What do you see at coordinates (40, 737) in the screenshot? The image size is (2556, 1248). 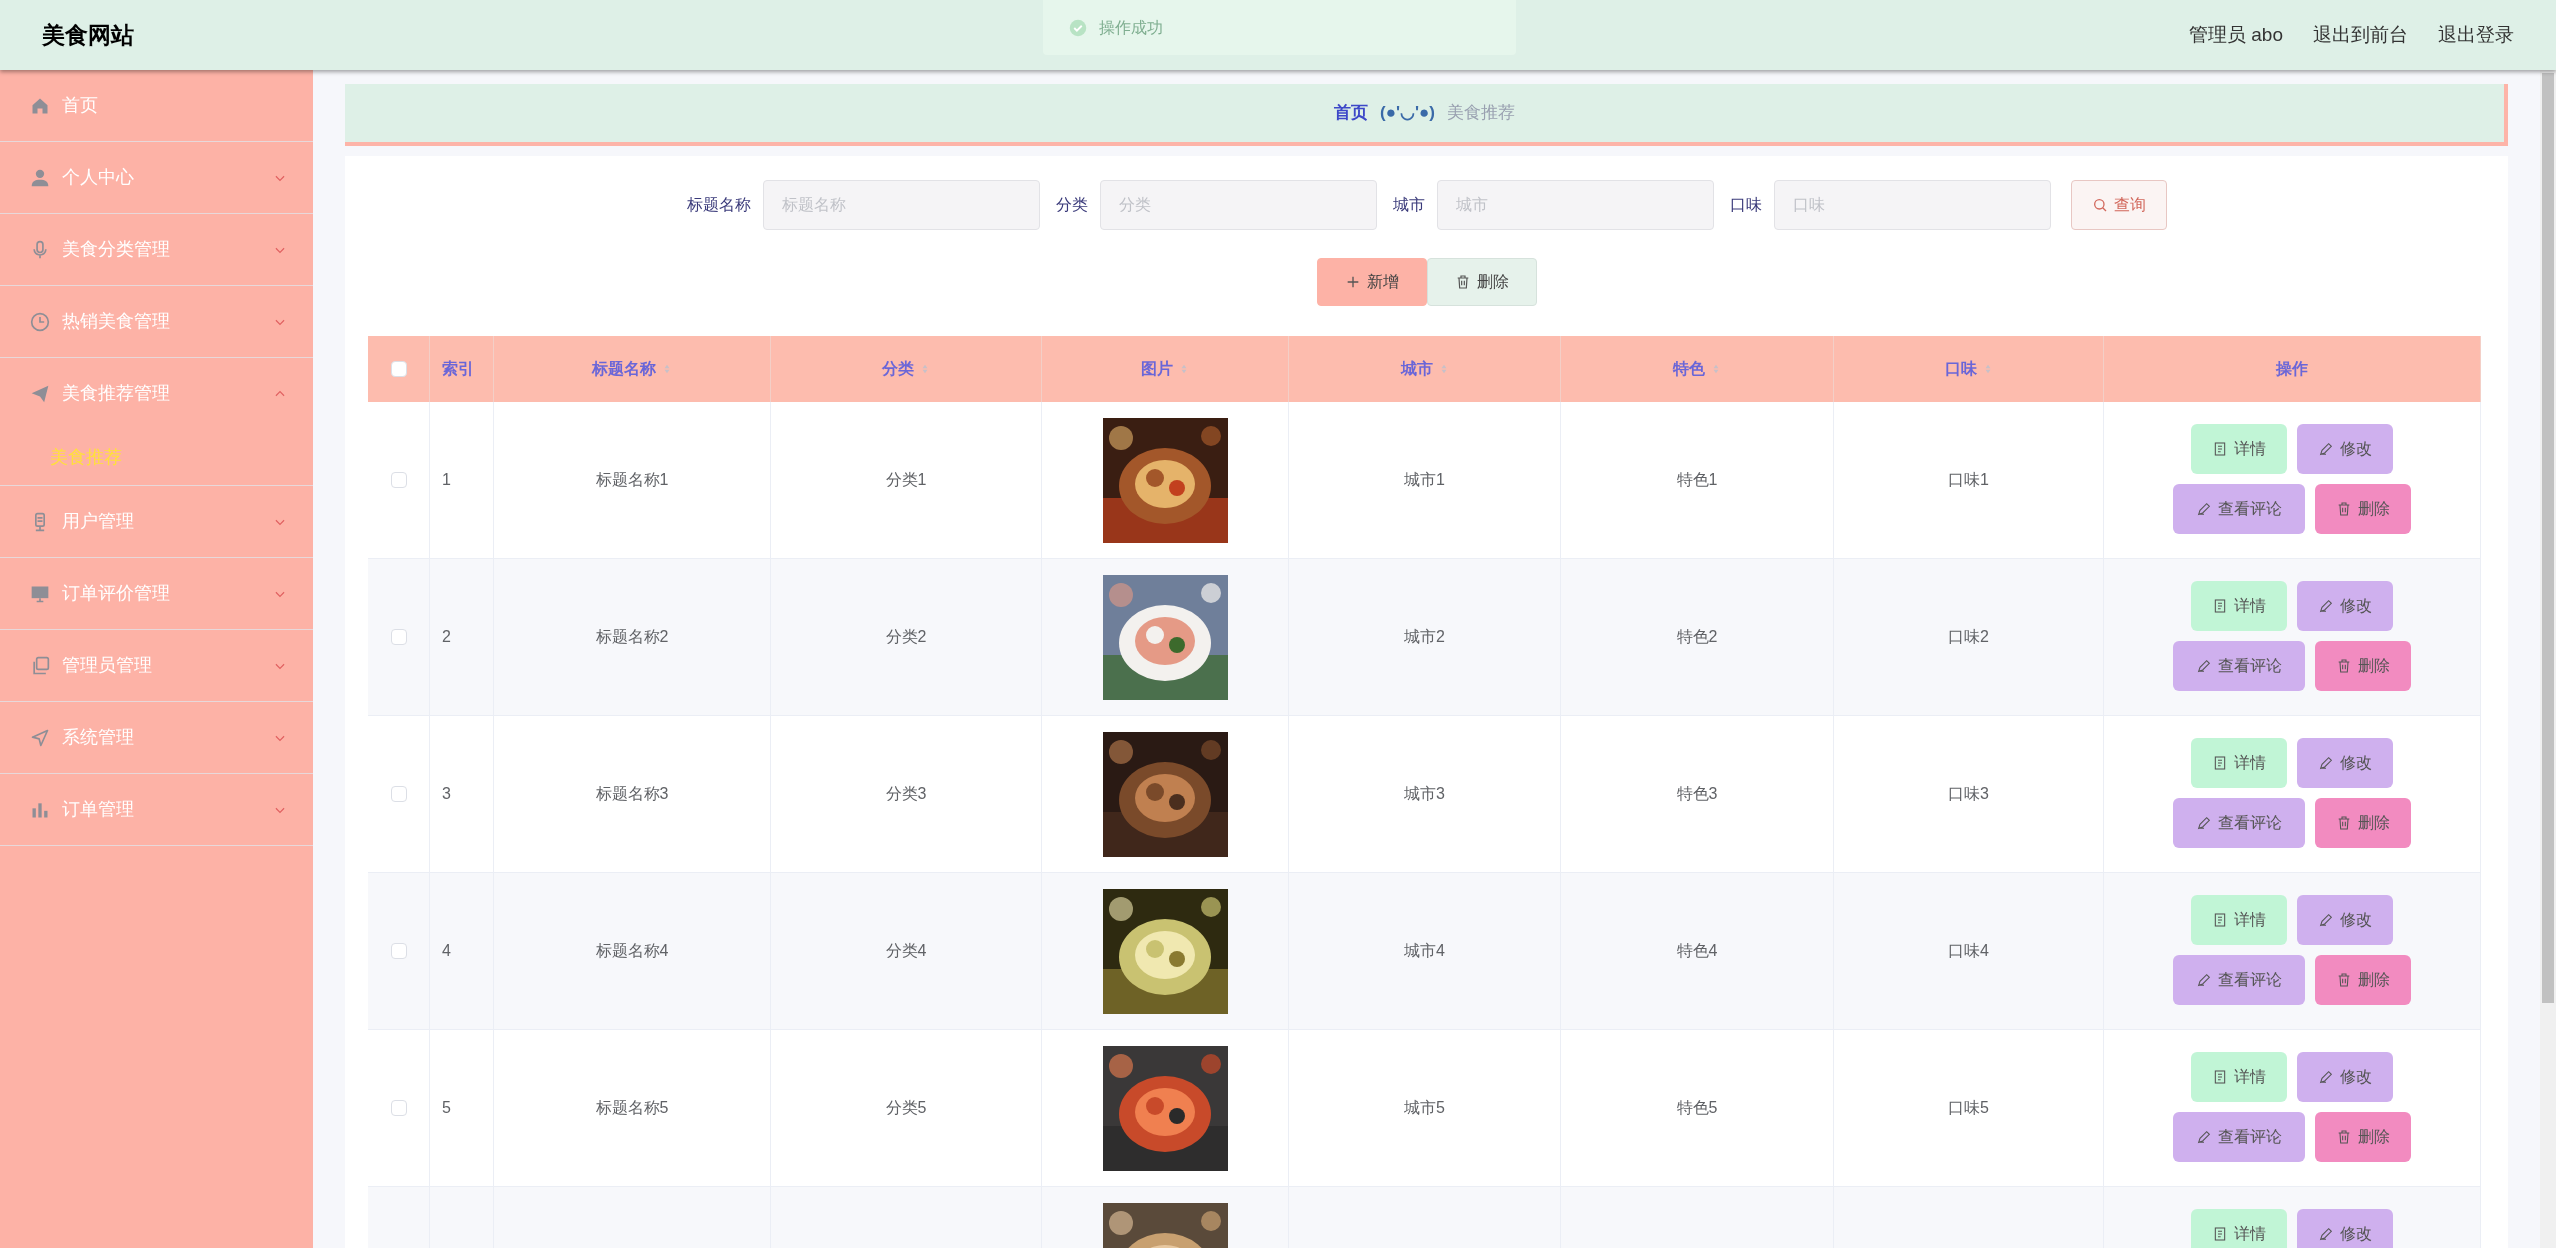 I see `navigation-icon` at bounding box center [40, 737].